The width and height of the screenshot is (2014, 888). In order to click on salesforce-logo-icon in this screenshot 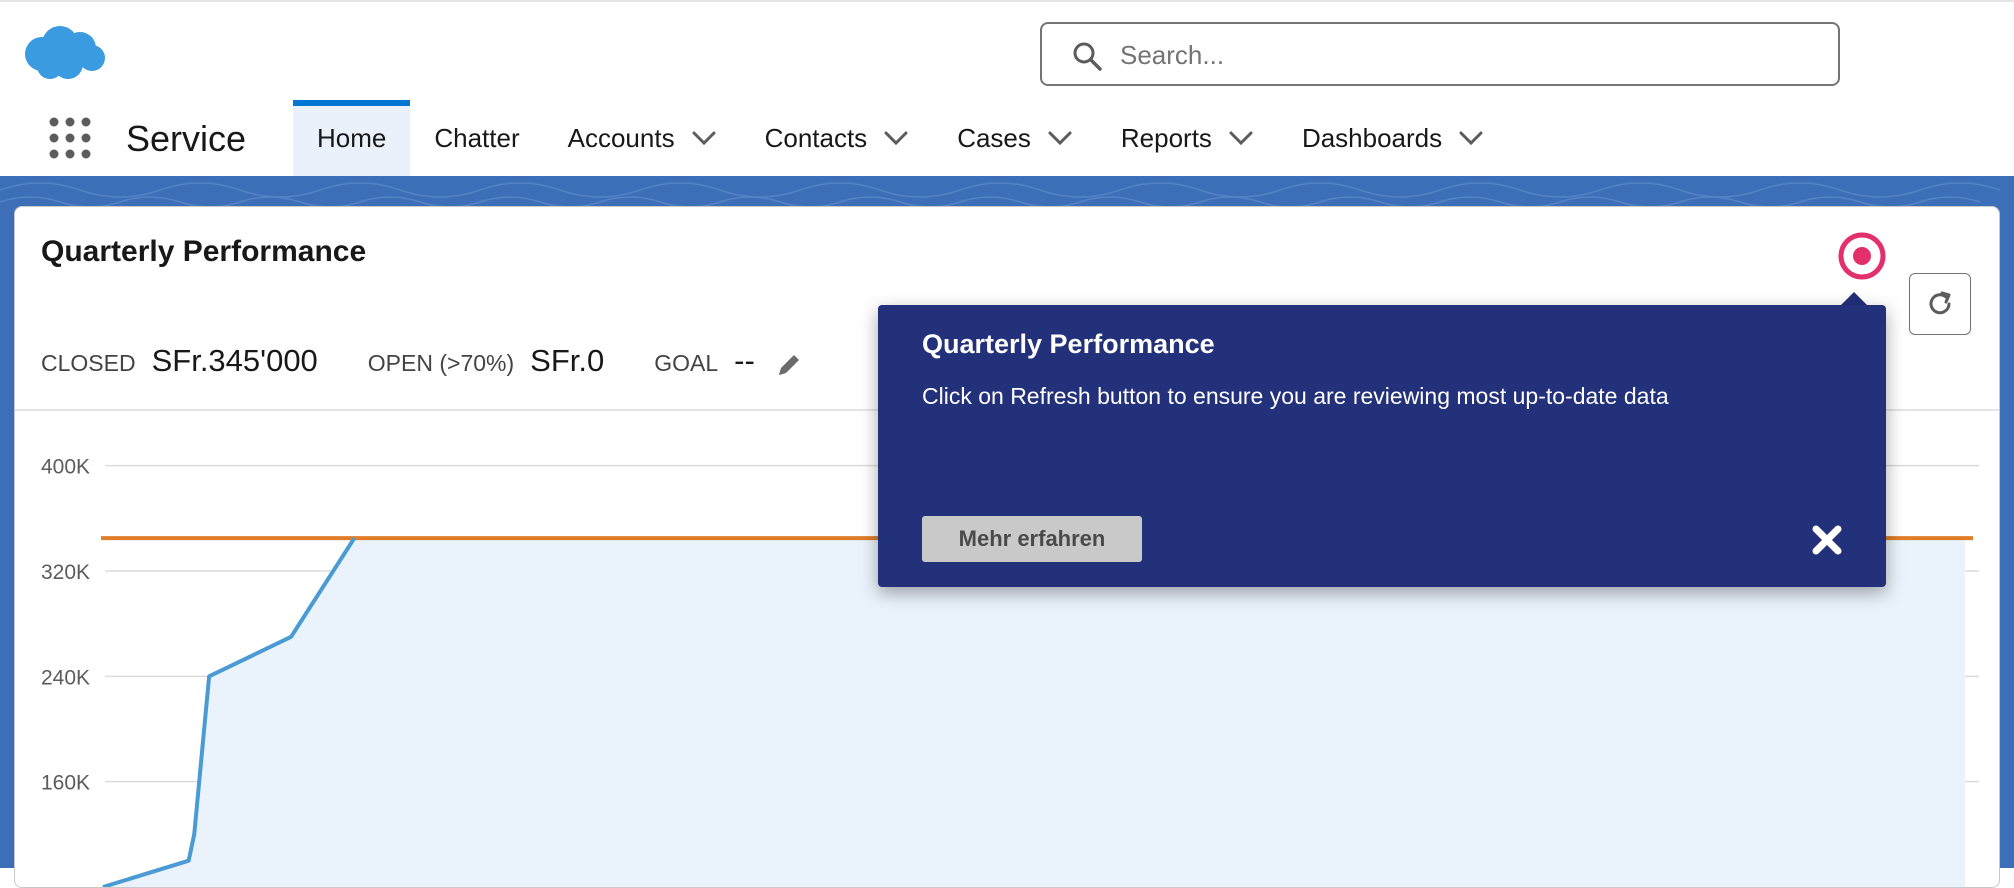, I will do `click(64, 53)`.